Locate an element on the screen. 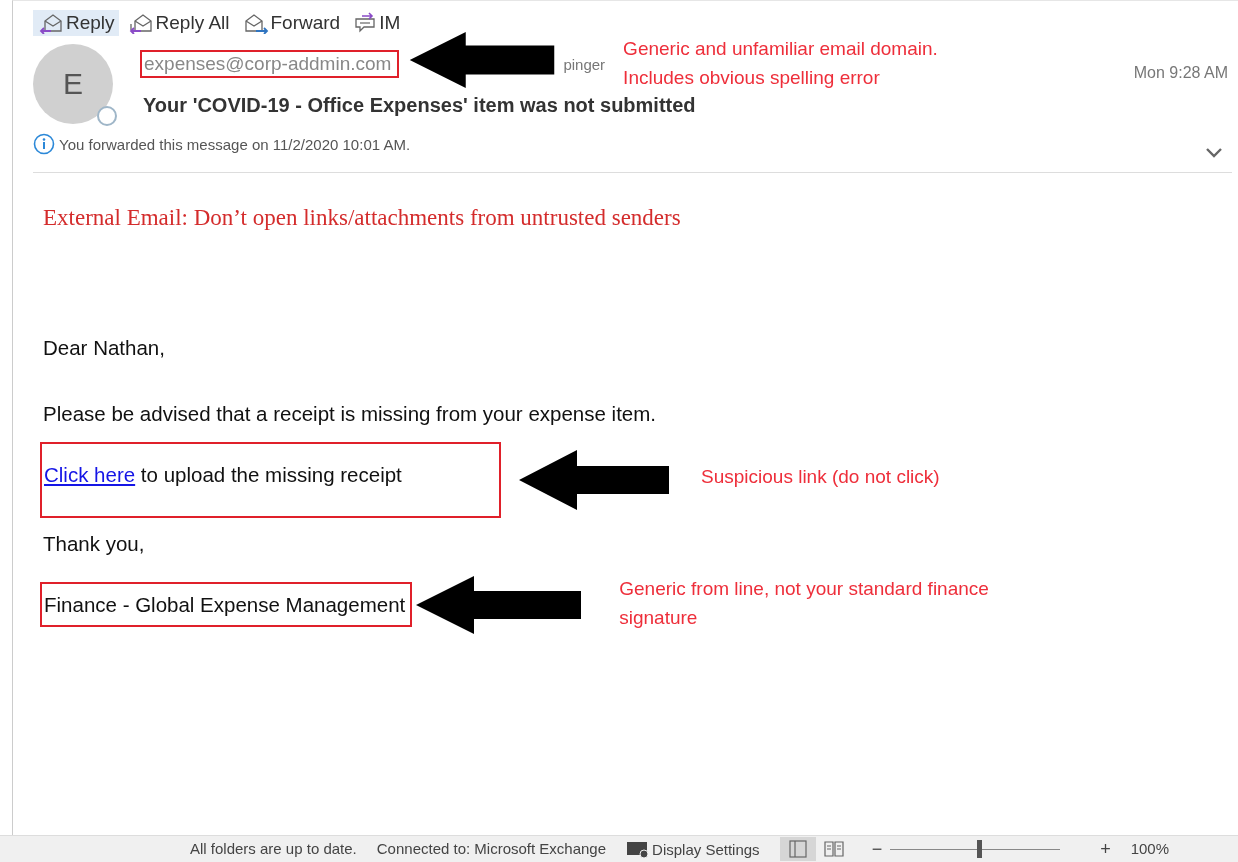 Image resolution: width=1238 pixels, height=862 pixels. normal-view-button is located at coordinates (797, 849).